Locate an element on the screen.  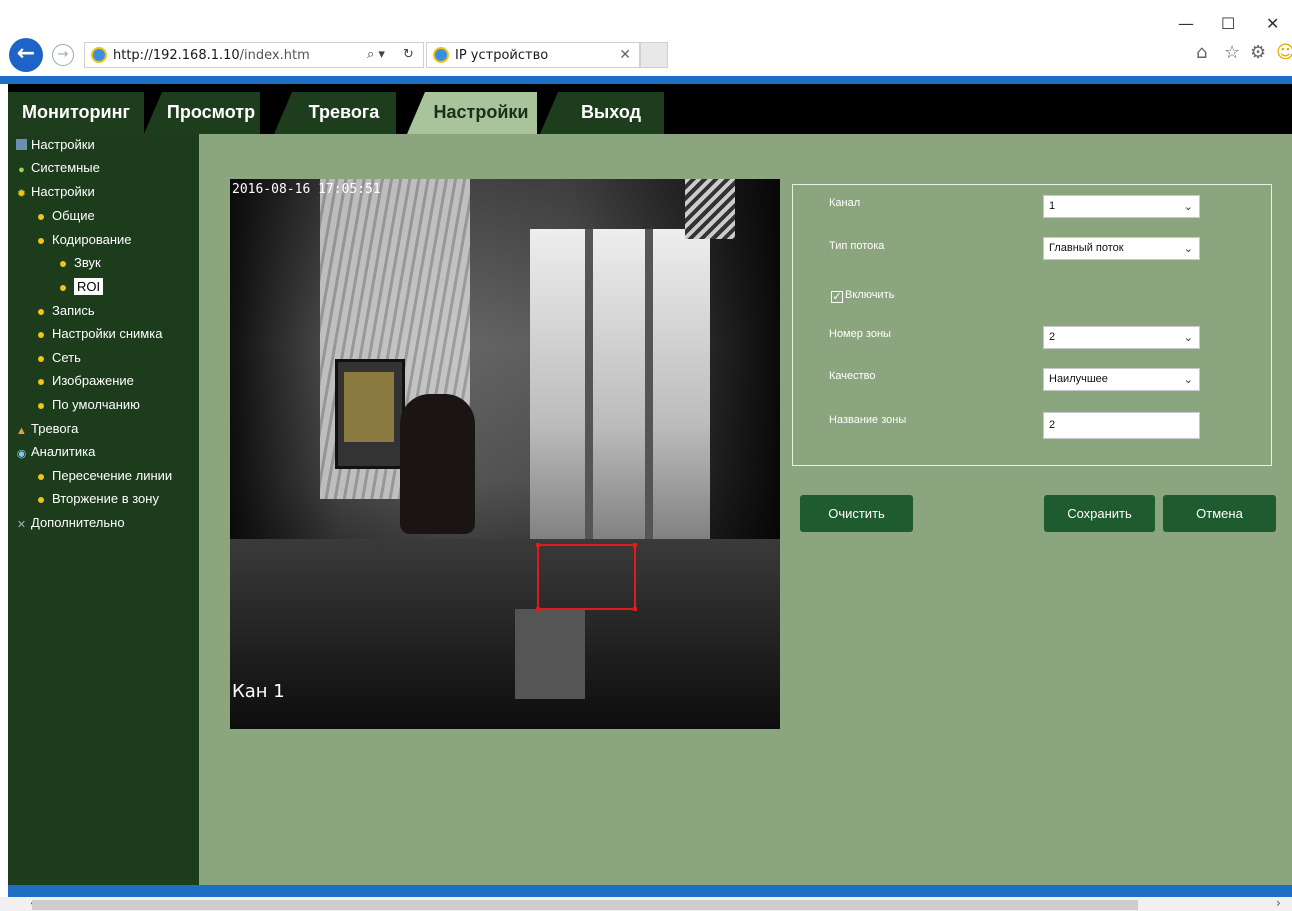
analytics-icon: ◉ is located at coordinates (21, 454).